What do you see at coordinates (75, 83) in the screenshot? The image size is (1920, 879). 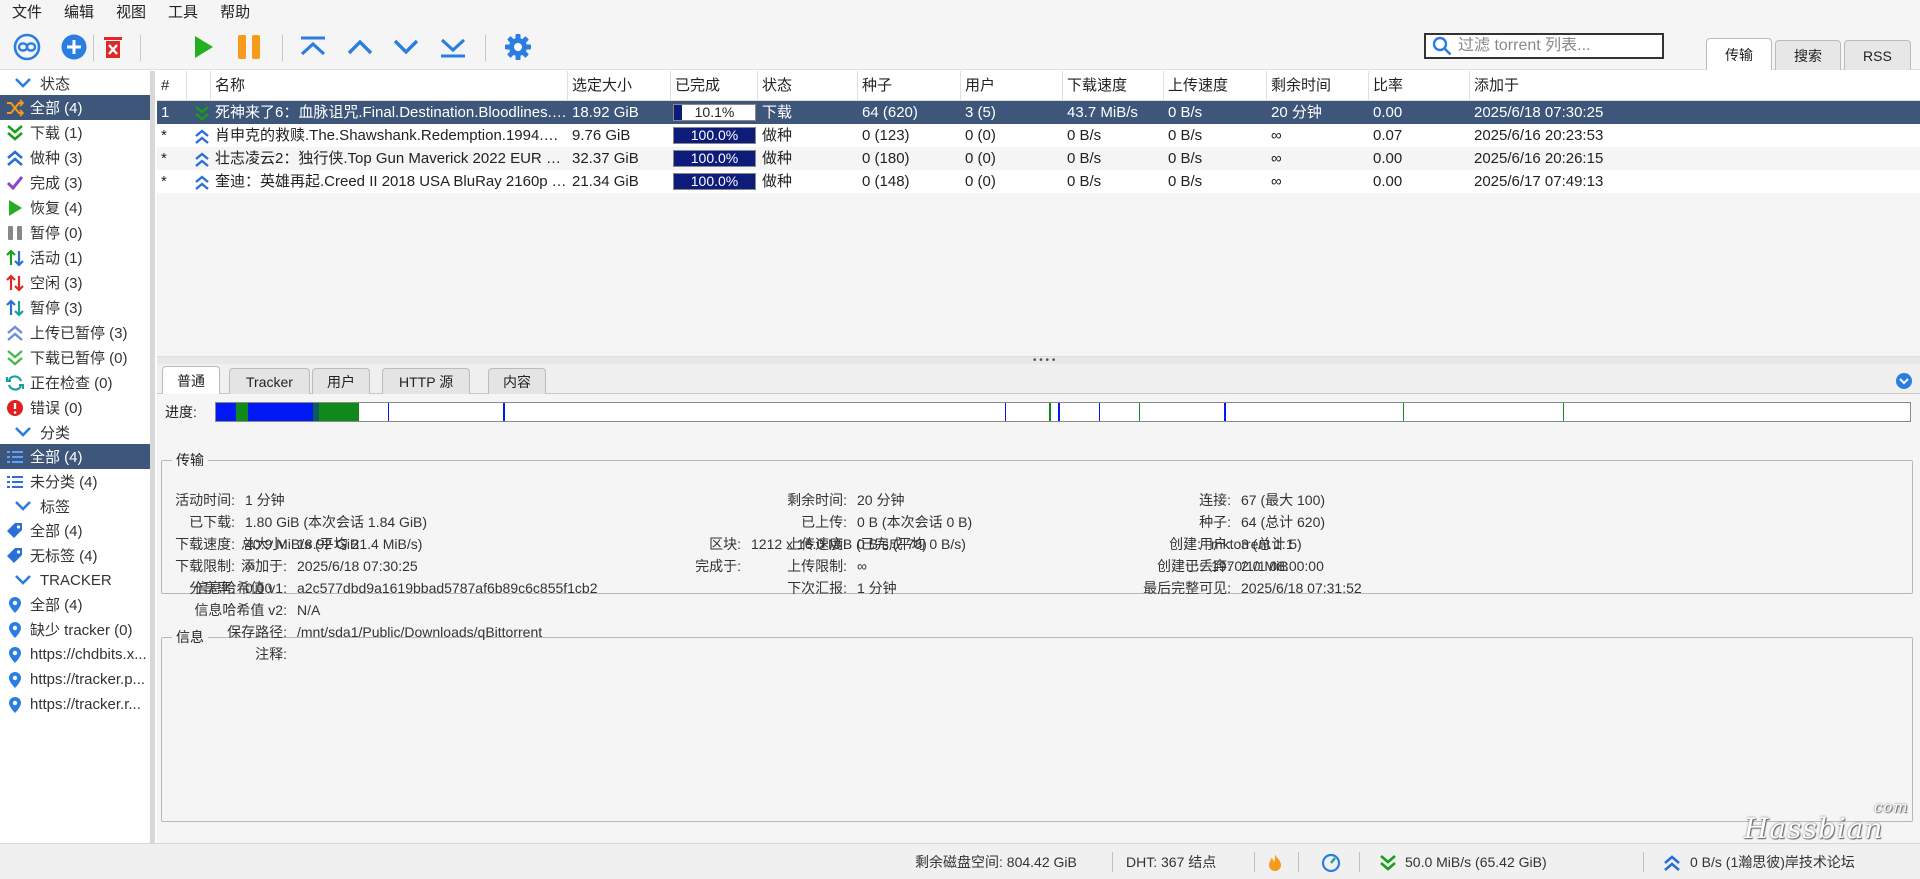 I see `status-header: 状态` at bounding box center [75, 83].